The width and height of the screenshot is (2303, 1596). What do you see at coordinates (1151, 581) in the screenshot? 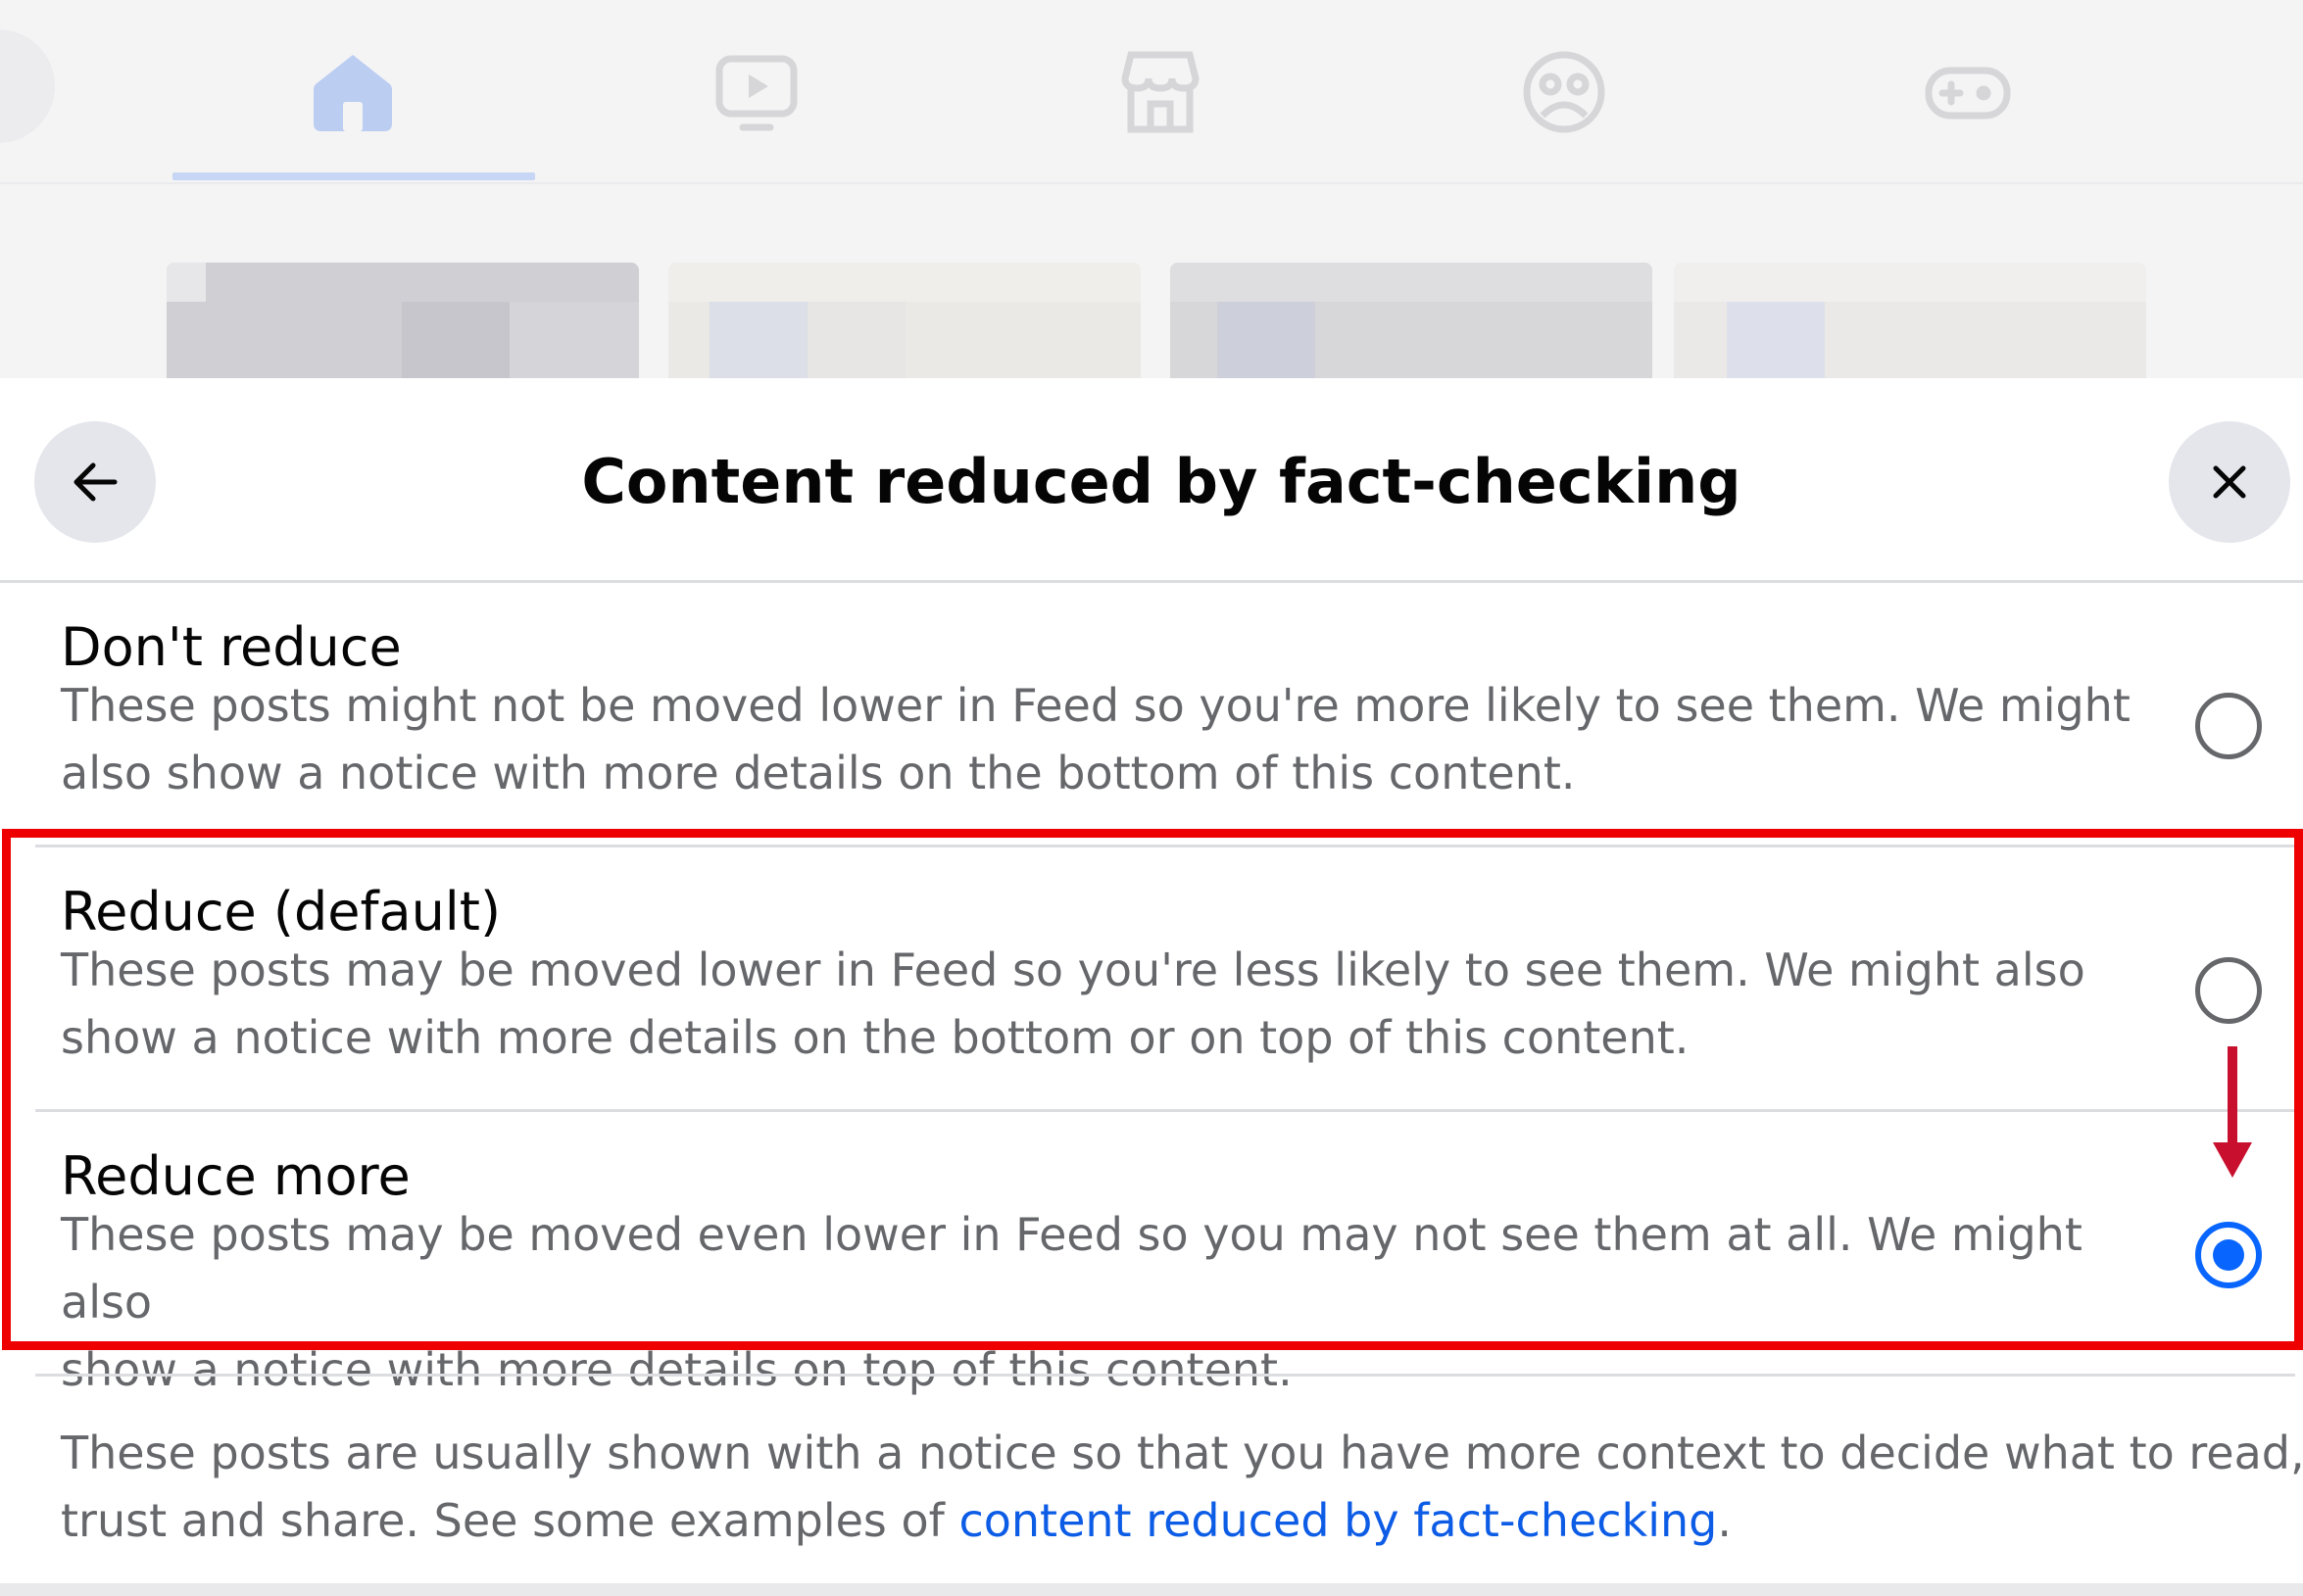
I see `header-divider` at bounding box center [1151, 581].